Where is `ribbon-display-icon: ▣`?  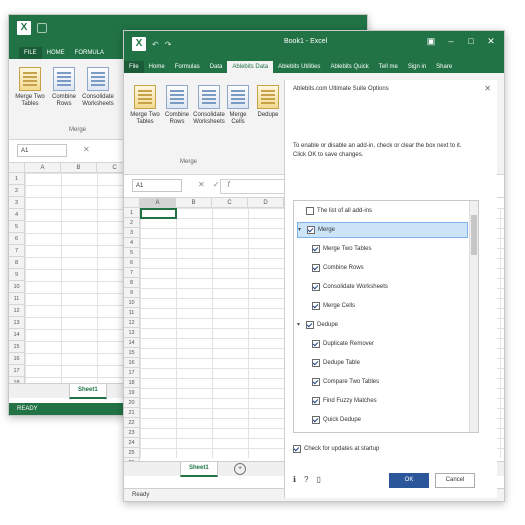
ribbon-display-icon: ▣ is located at coordinates (431, 41).